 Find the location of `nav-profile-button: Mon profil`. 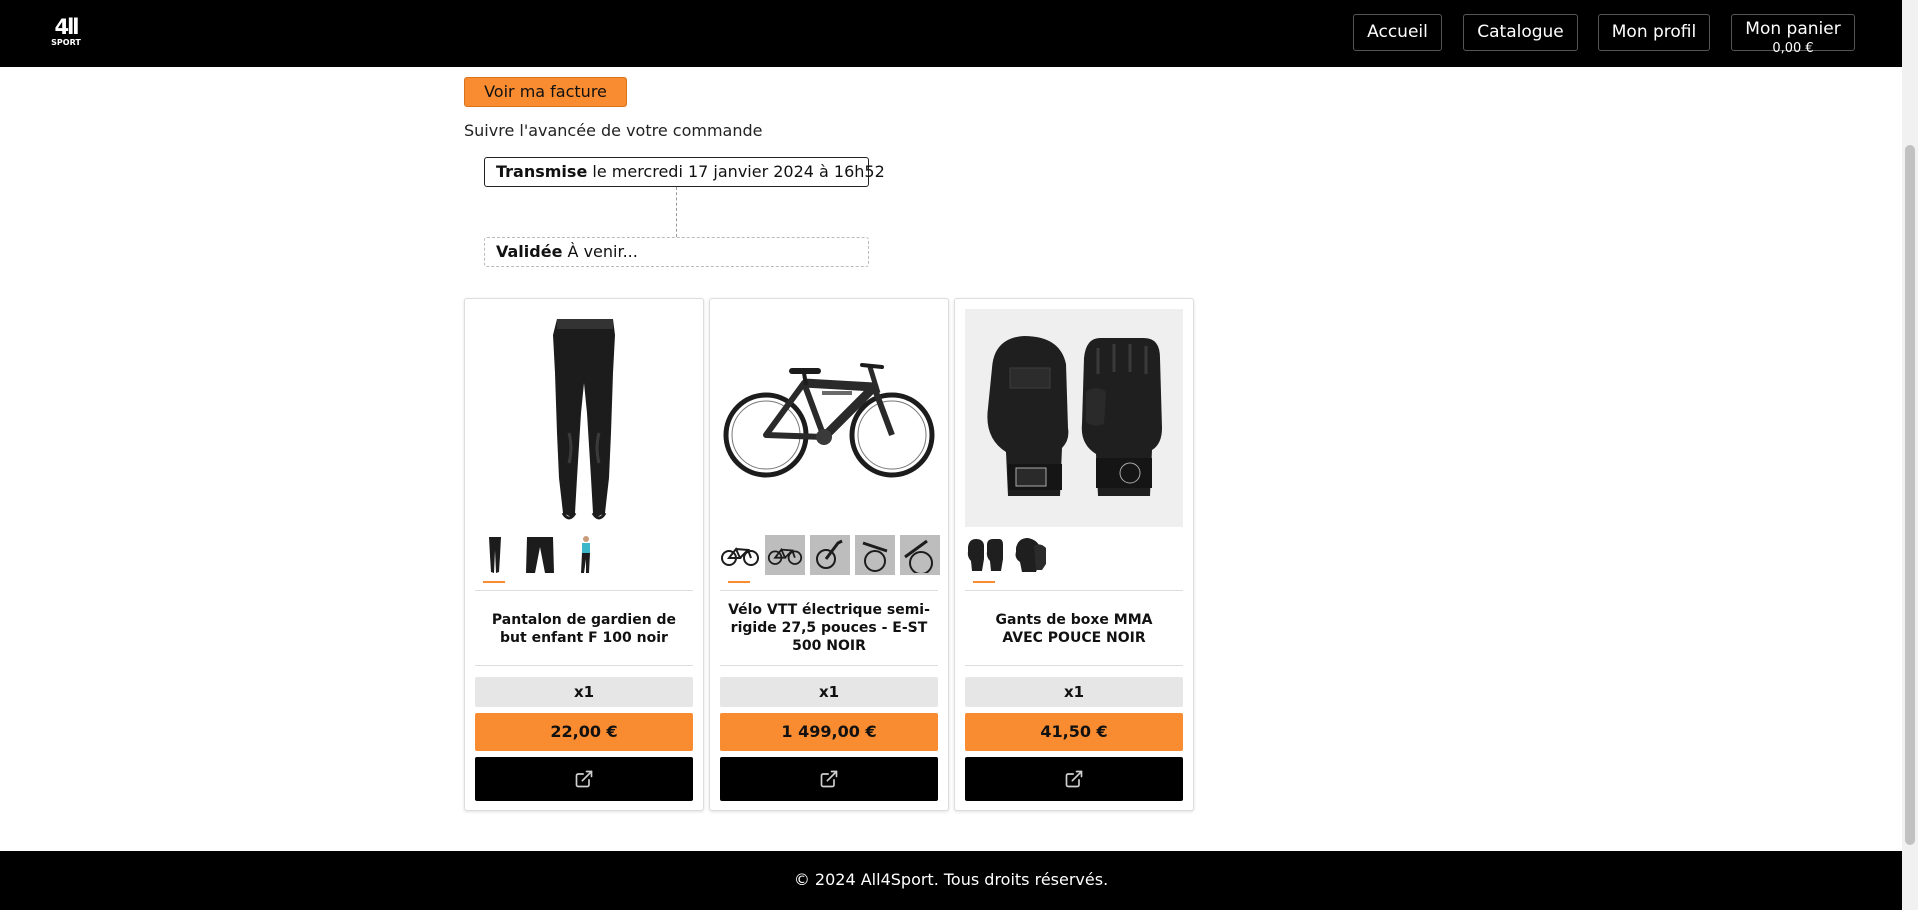

nav-profile-button: Mon profil is located at coordinates (1654, 32).